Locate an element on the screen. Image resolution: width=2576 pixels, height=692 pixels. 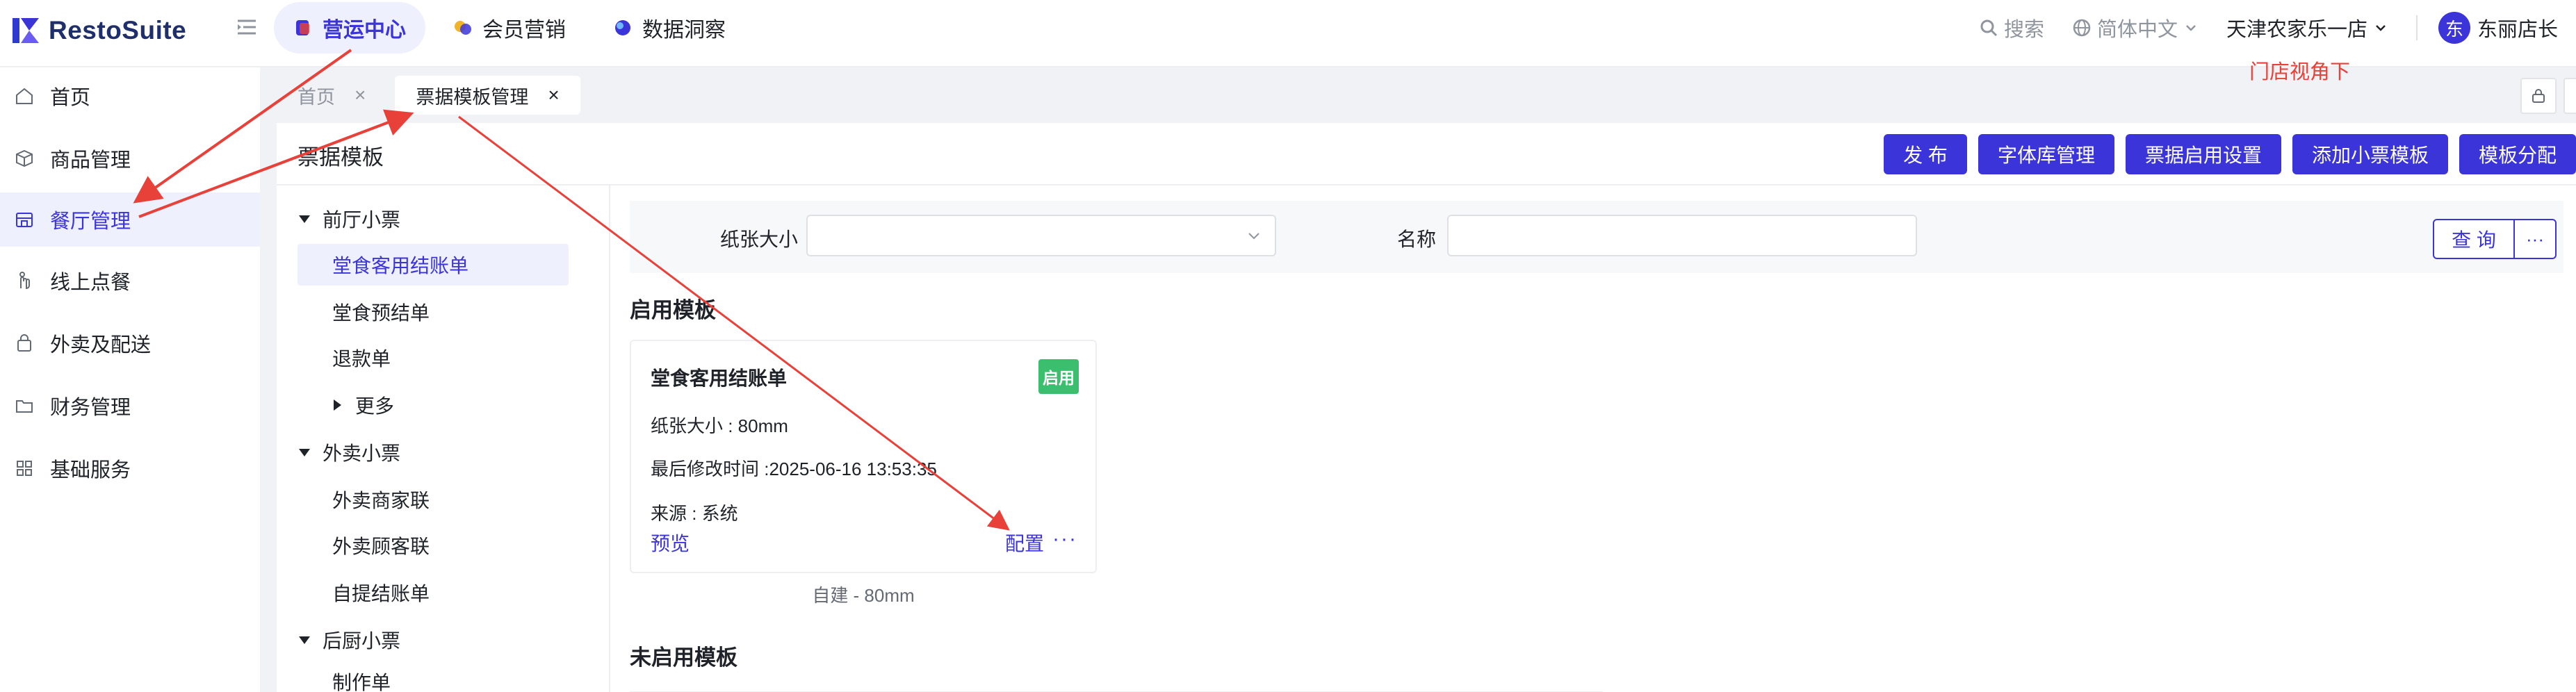
tree-item-label: 堂食预结单 is located at coordinates (381, 313).